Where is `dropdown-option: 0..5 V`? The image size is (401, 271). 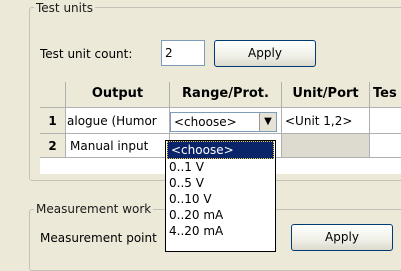 dropdown-option: 0..5 V is located at coordinates (220, 183).